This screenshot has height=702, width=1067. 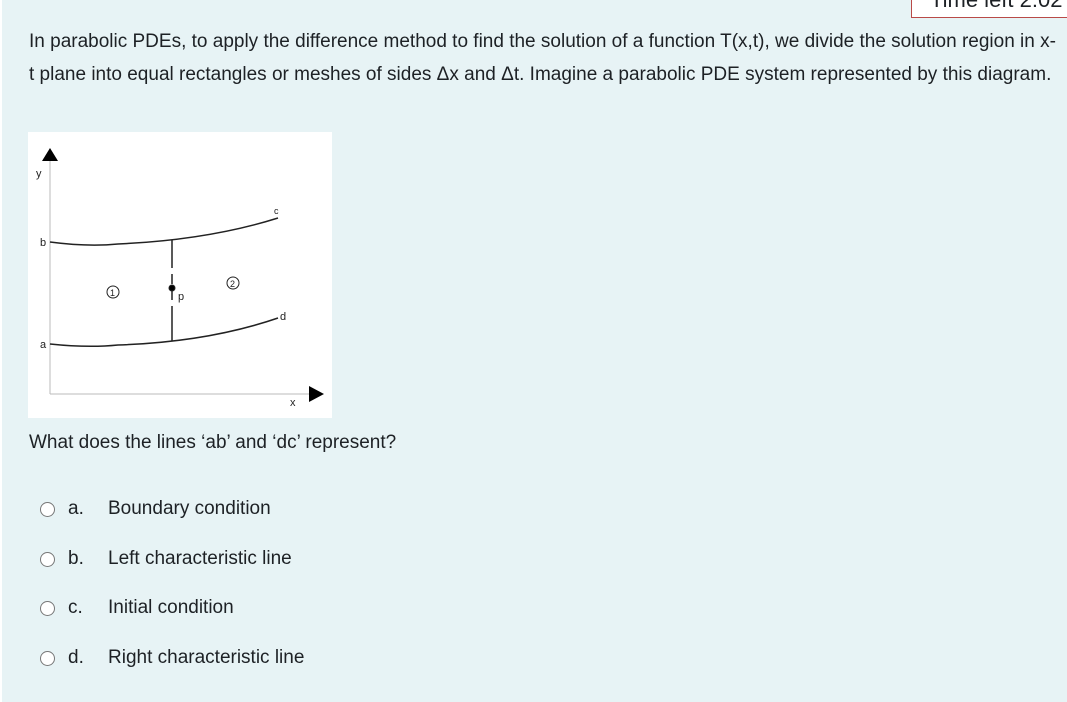 I want to click on label-d: d, so click(x=283, y=317).